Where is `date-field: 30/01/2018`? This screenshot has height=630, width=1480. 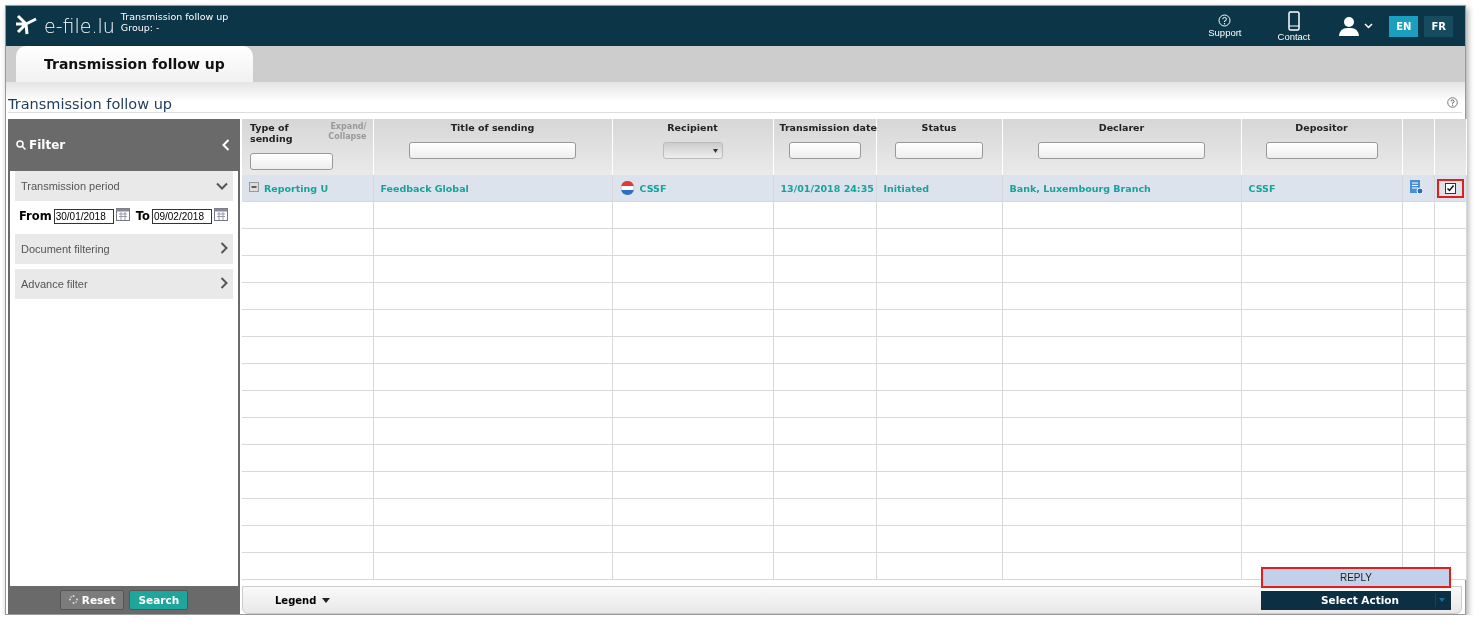
date-field: 30/01/2018 is located at coordinates (83, 216).